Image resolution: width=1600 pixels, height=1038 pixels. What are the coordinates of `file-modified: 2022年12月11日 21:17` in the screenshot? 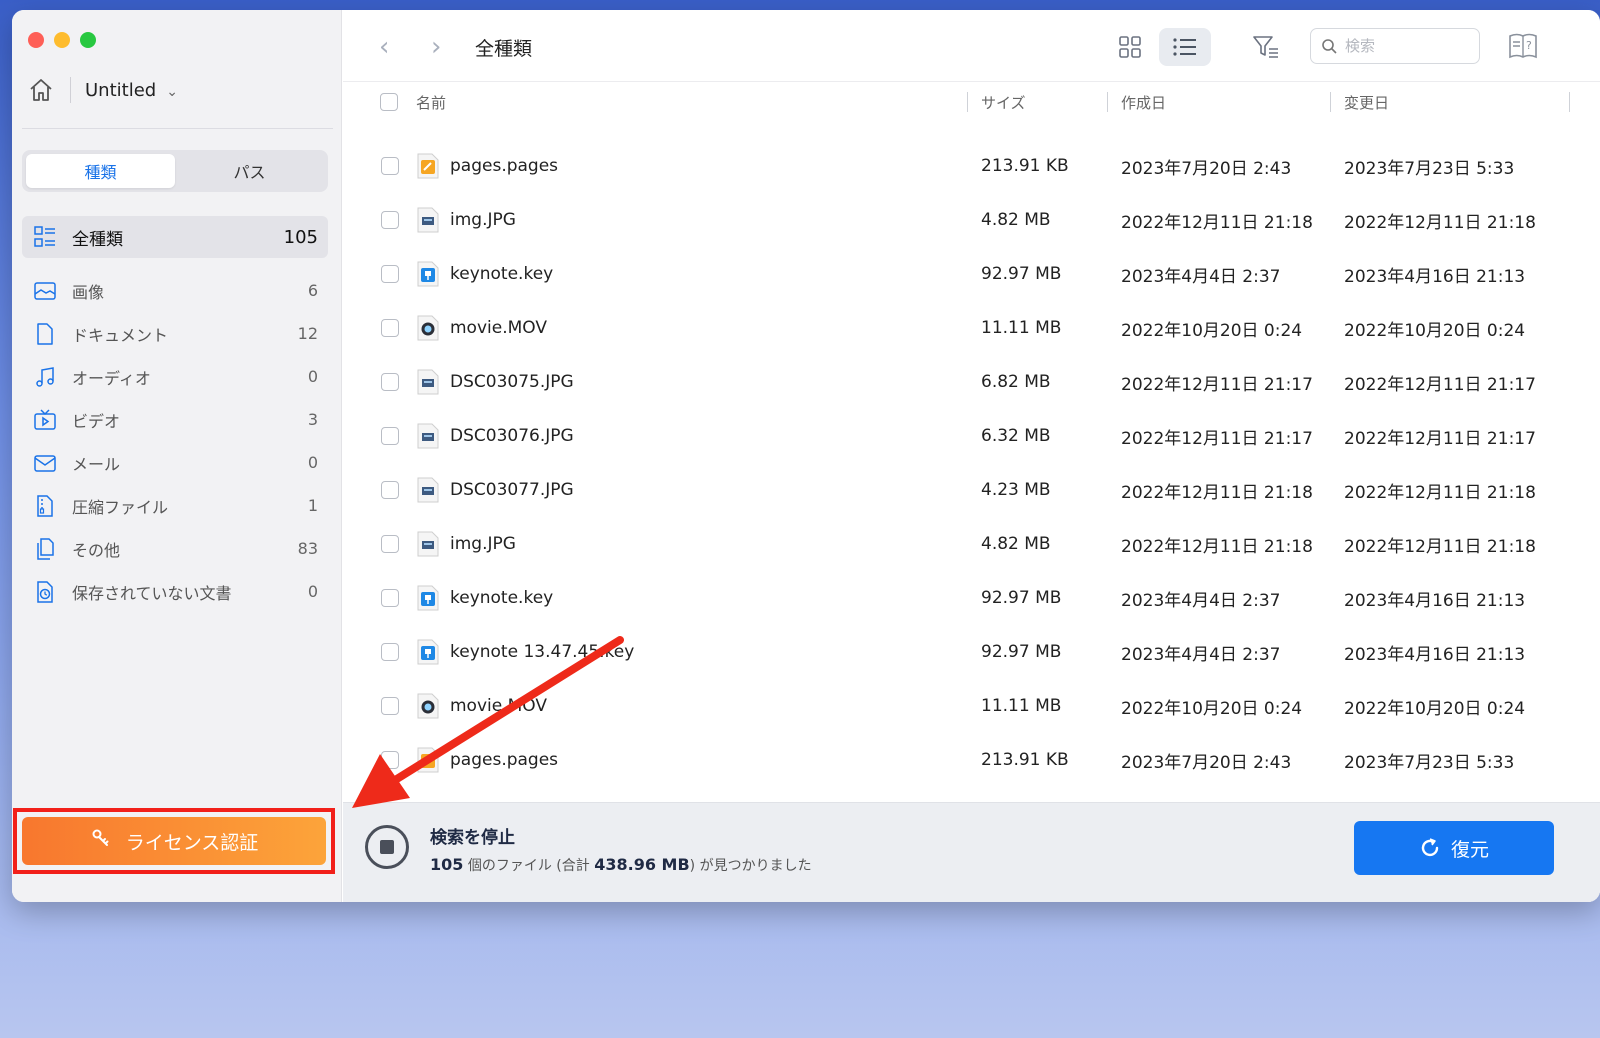 It's located at (1440, 384).